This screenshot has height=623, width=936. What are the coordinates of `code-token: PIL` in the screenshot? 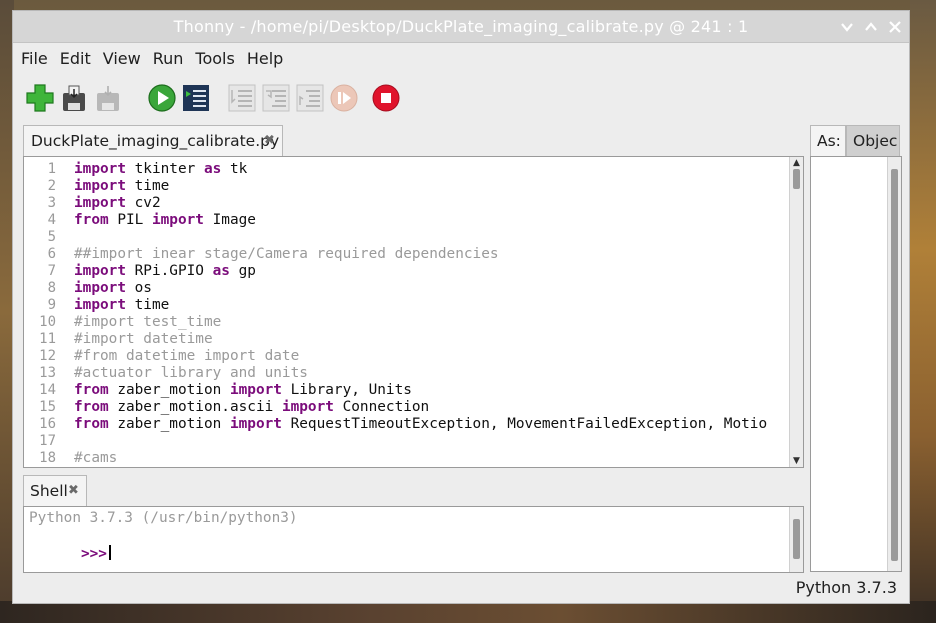 It's located at (130, 220).